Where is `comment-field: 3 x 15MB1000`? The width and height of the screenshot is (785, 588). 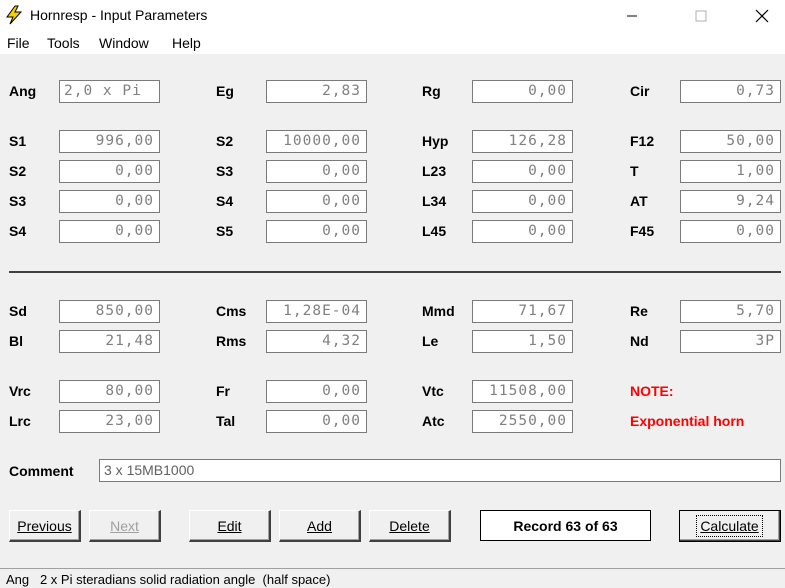
comment-field: 3 x 15MB1000 is located at coordinates (440, 470).